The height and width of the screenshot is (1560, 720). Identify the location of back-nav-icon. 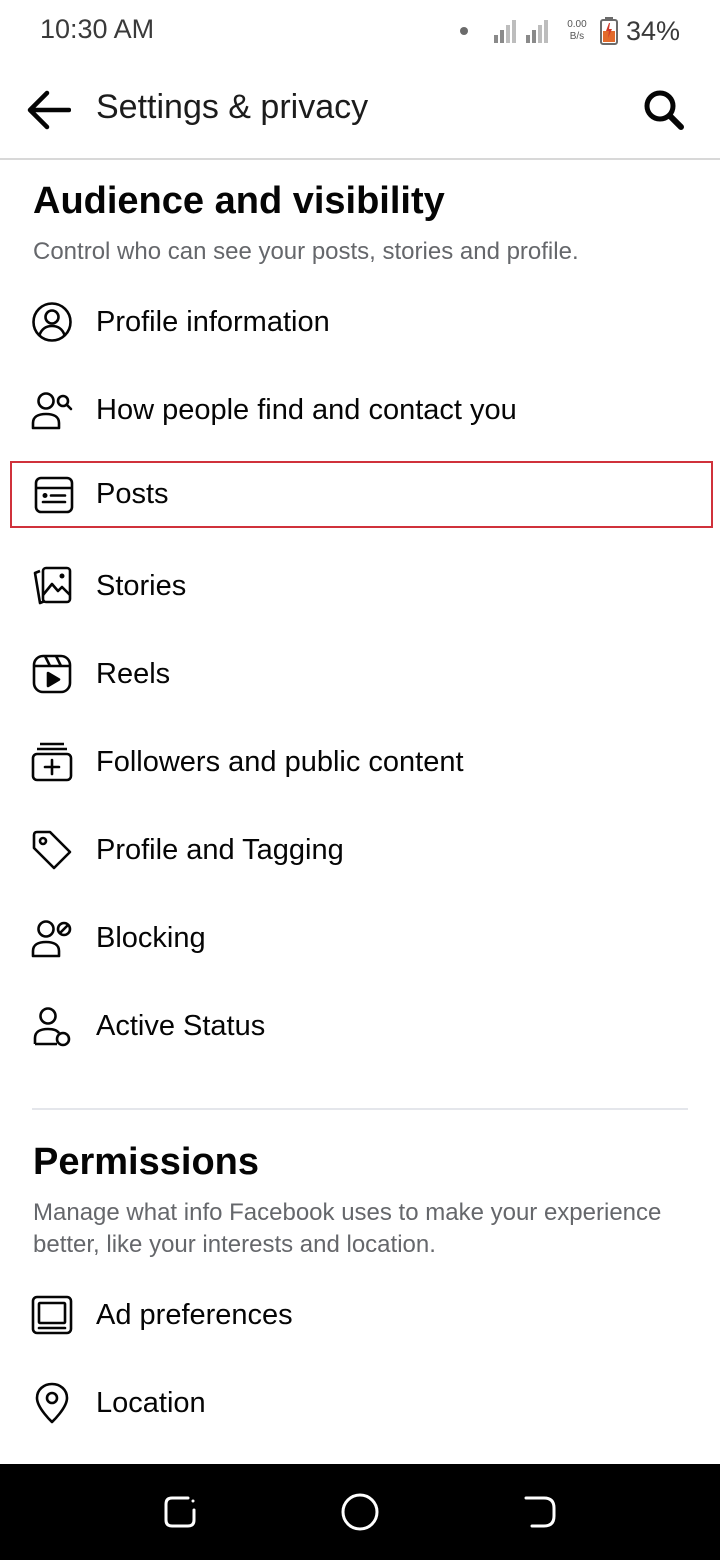
(540, 1512).